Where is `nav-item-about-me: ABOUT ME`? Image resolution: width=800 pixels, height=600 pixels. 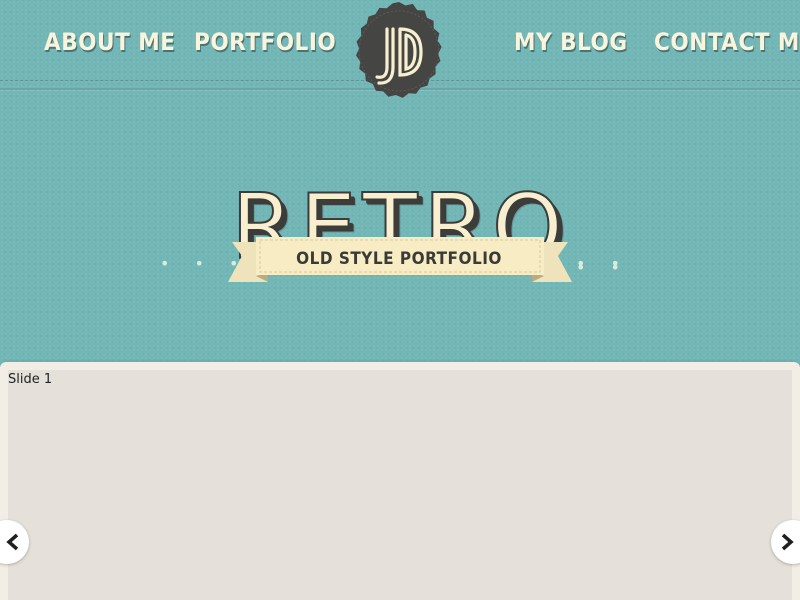
nav-item-about-me: ABOUT ME is located at coordinates (110, 42).